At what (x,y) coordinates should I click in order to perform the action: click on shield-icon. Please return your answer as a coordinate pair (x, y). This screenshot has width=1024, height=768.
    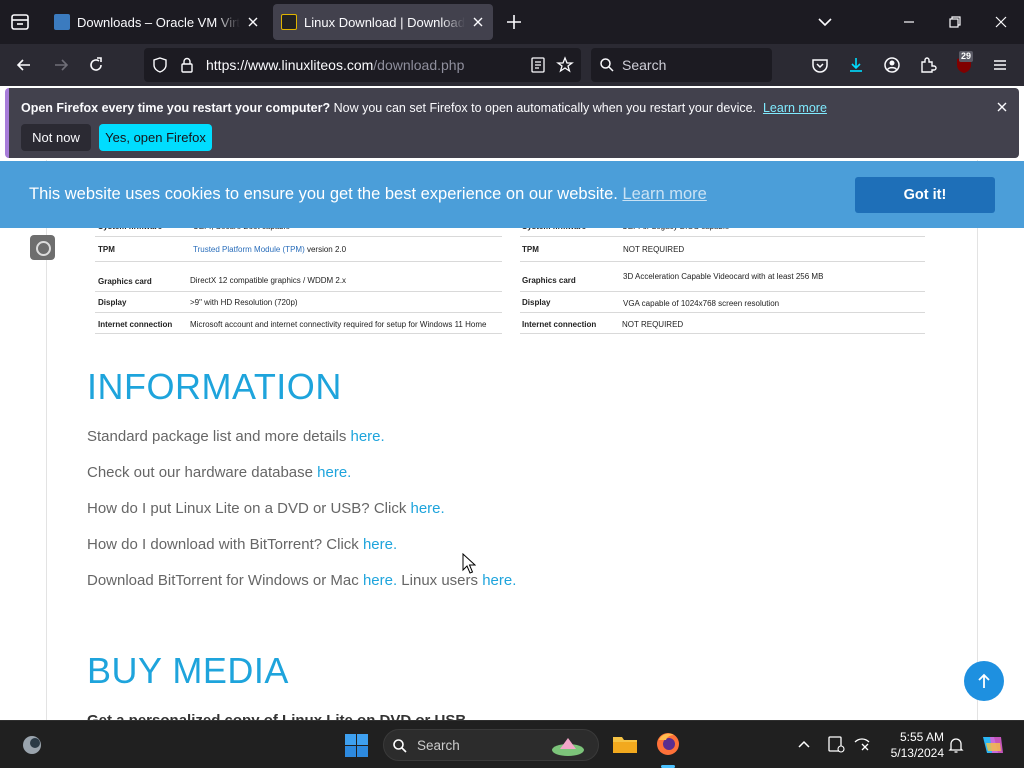
    Looking at the image, I should click on (160, 65).